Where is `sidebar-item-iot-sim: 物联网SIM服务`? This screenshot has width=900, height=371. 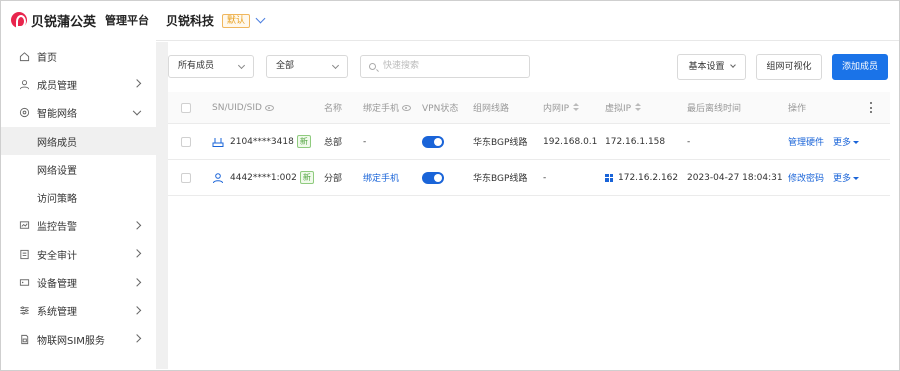
sidebar-item-iot-sim: 物联网SIM服务 is located at coordinates (78, 339).